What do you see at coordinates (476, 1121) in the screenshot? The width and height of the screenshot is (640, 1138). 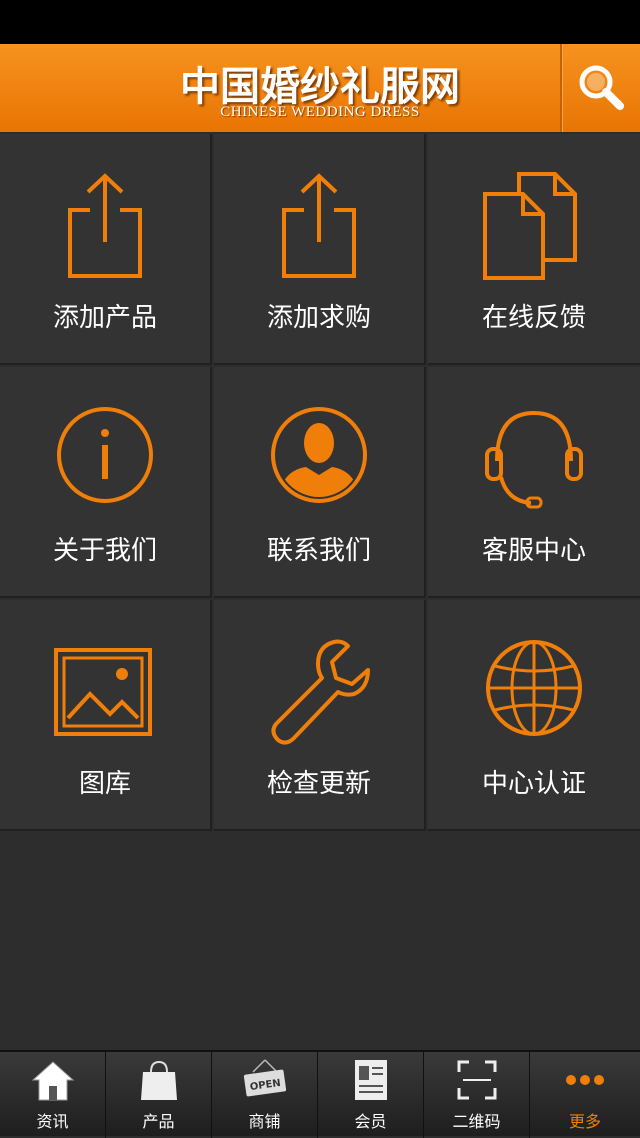 I see `tab-label: 二维码` at bounding box center [476, 1121].